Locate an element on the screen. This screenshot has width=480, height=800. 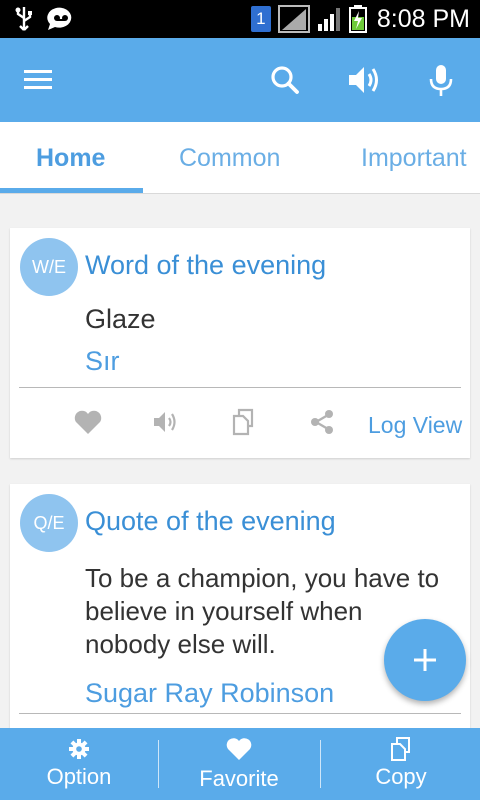
card-title: Word of the evening is located at coordinates (206, 265).